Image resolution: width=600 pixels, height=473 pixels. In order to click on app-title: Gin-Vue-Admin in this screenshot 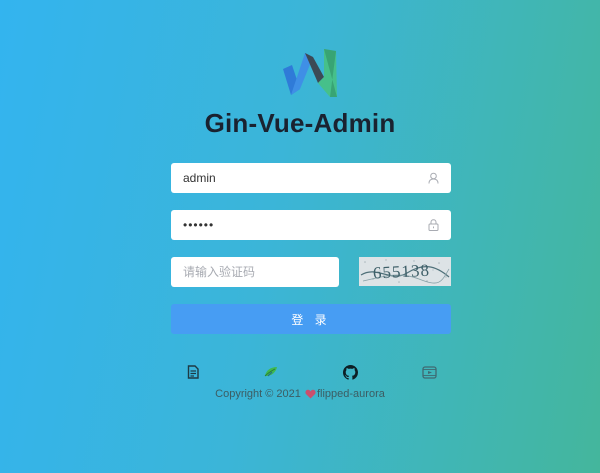, I will do `click(300, 123)`.